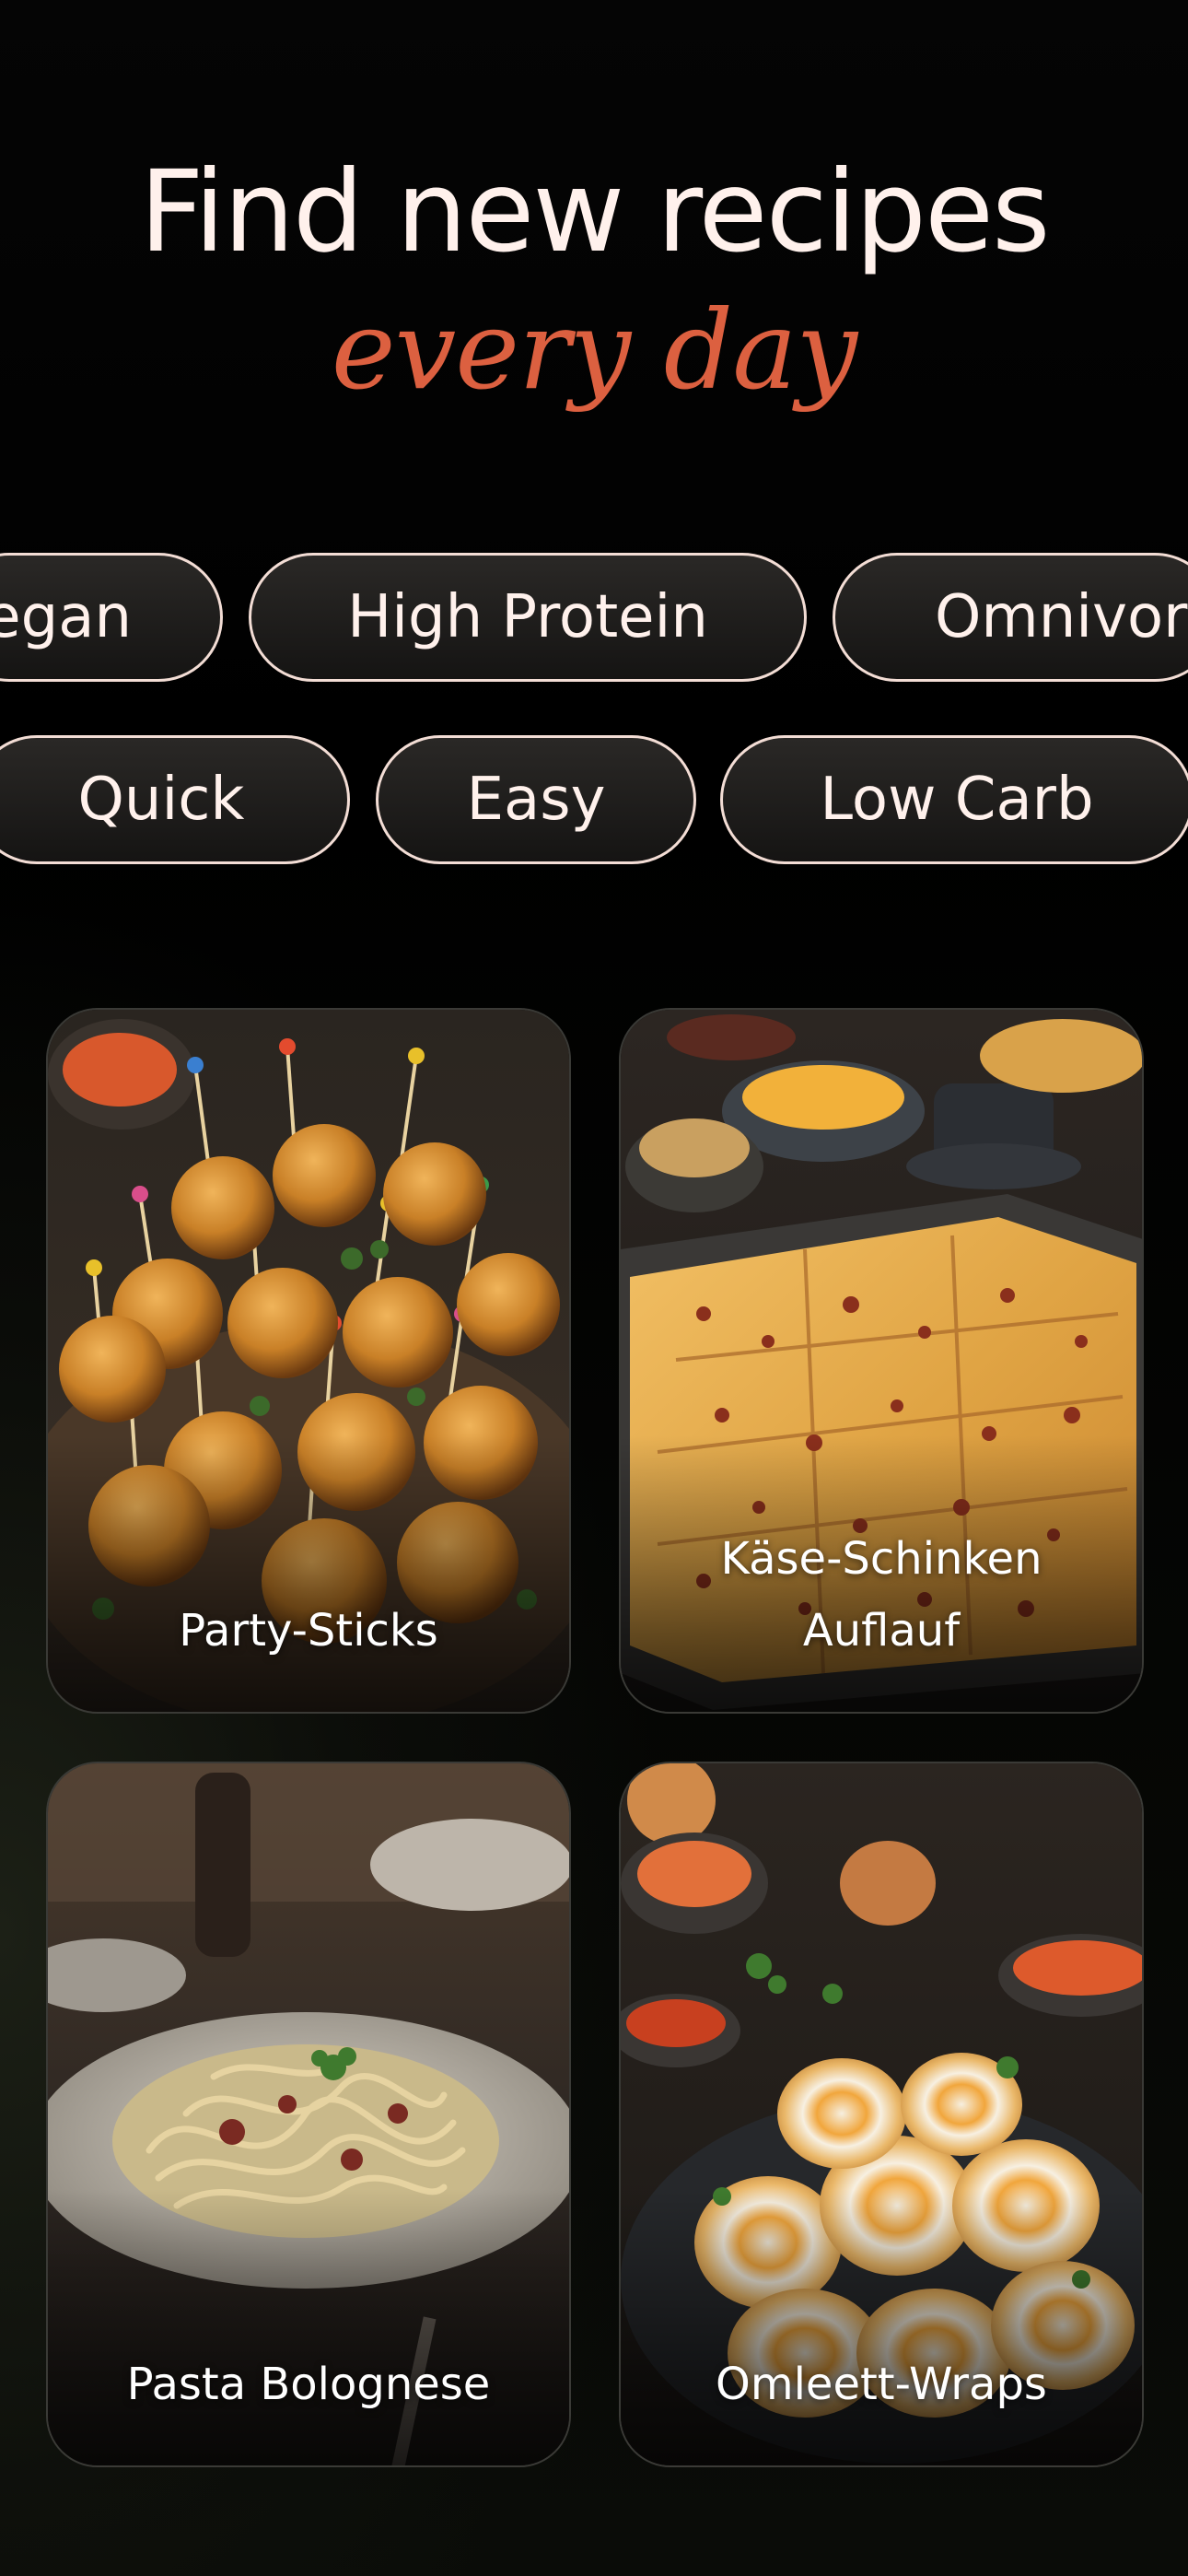  Describe the element at coordinates (536, 799) in the screenshot. I see `filter-chip-easy: Easy` at that location.